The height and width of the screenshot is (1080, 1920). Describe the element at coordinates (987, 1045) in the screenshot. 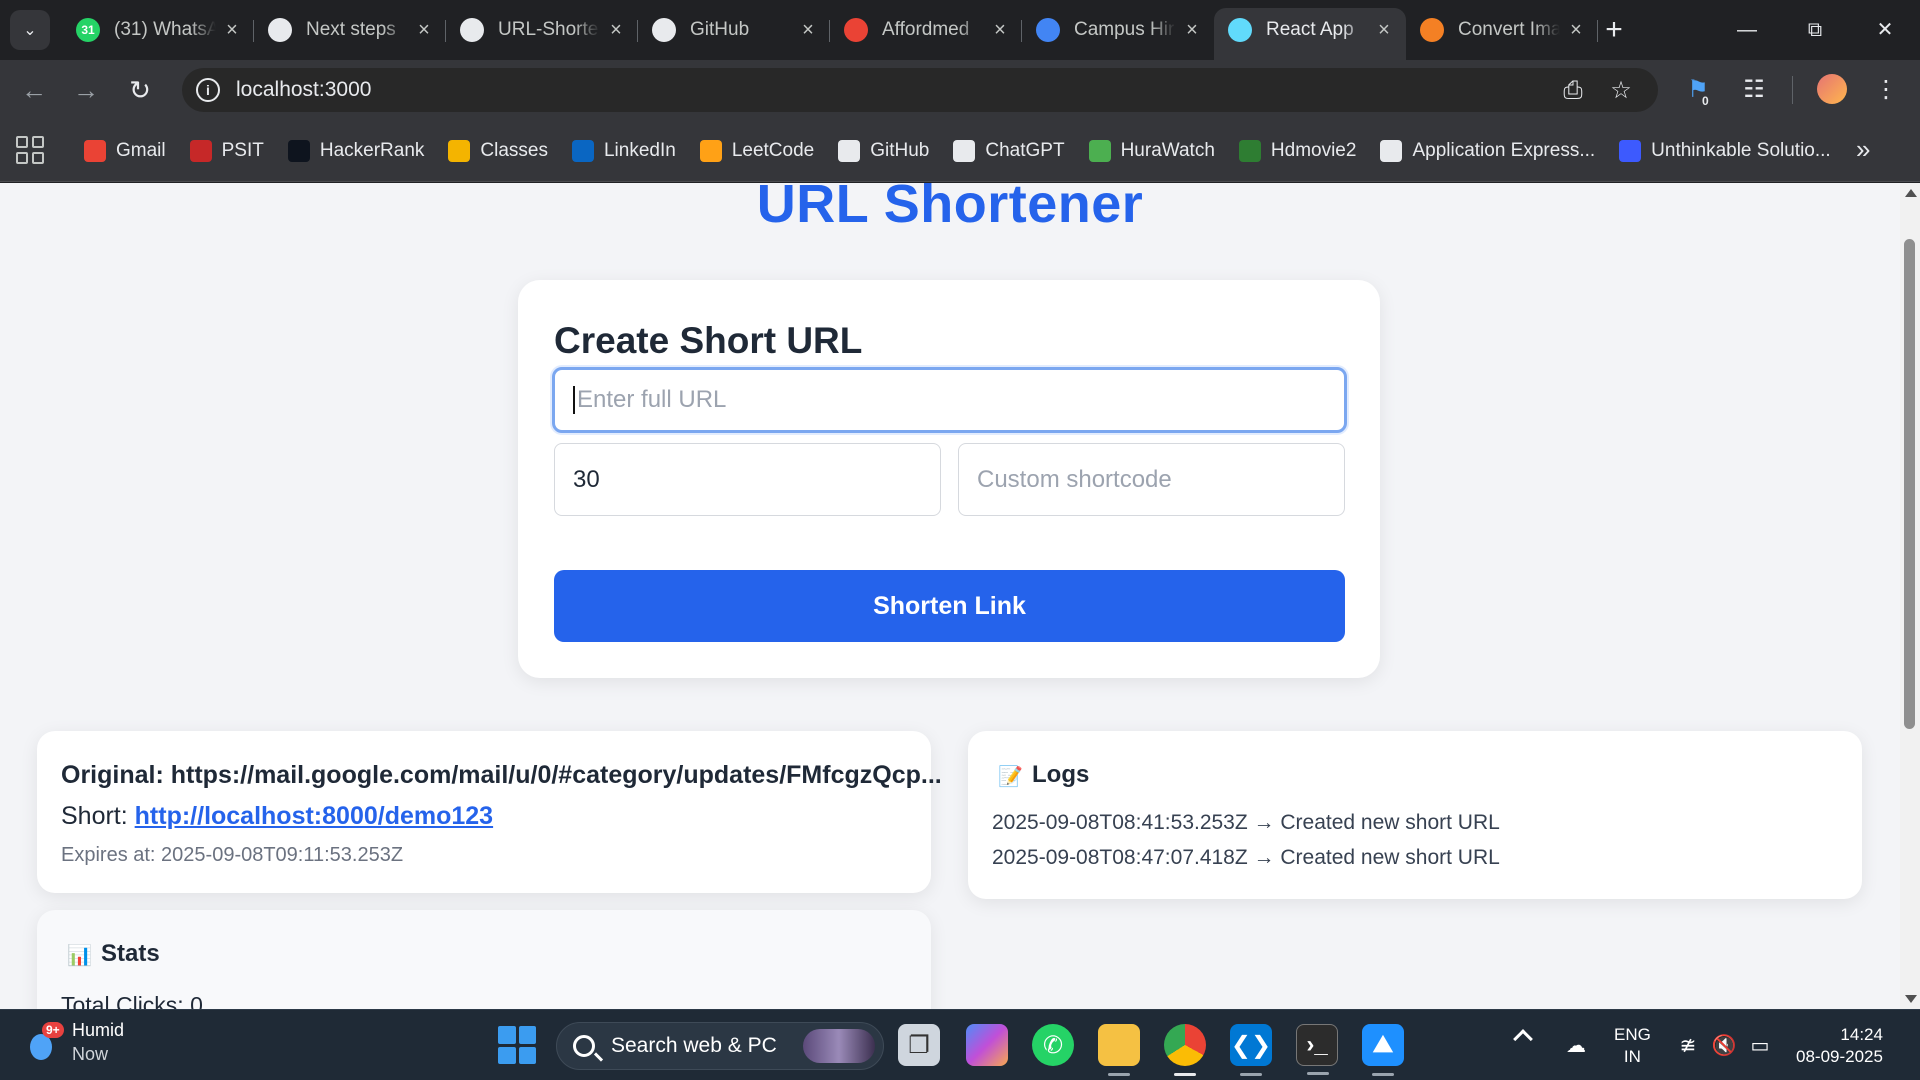

I see `copilot-icon` at that location.